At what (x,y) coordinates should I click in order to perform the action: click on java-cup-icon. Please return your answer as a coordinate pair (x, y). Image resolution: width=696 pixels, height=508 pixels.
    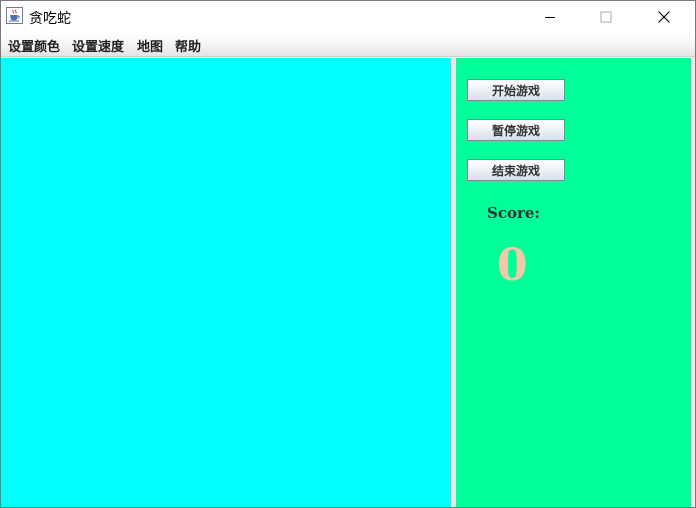
    Looking at the image, I should click on (14, 15).